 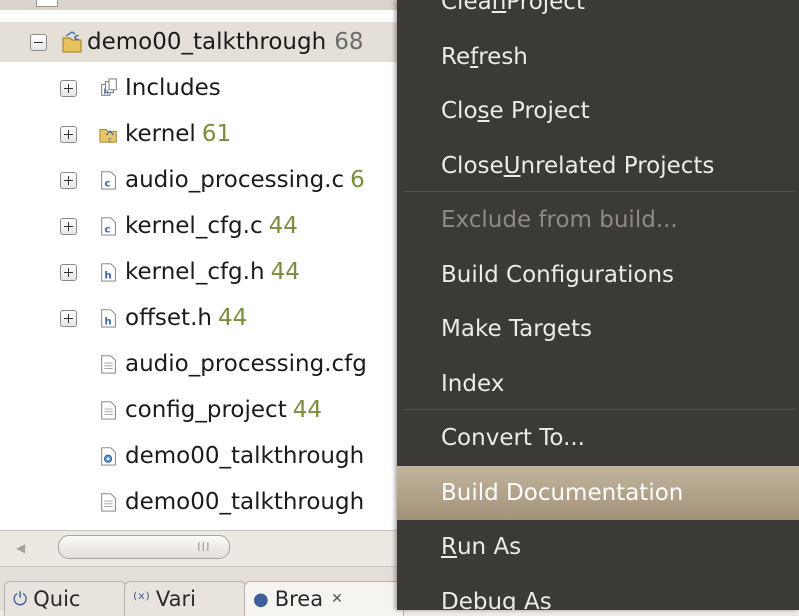 I want to click on menu-item-debug-as: Debug As, so click(x=598, y=593).